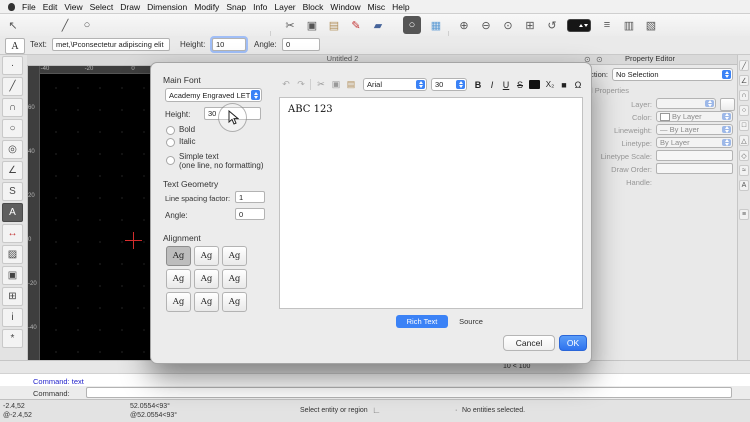 Image resolution: width=750 pixels, height=422 pixels. I want to click on align-bottom-right-button: Ag, so click(234, 302).